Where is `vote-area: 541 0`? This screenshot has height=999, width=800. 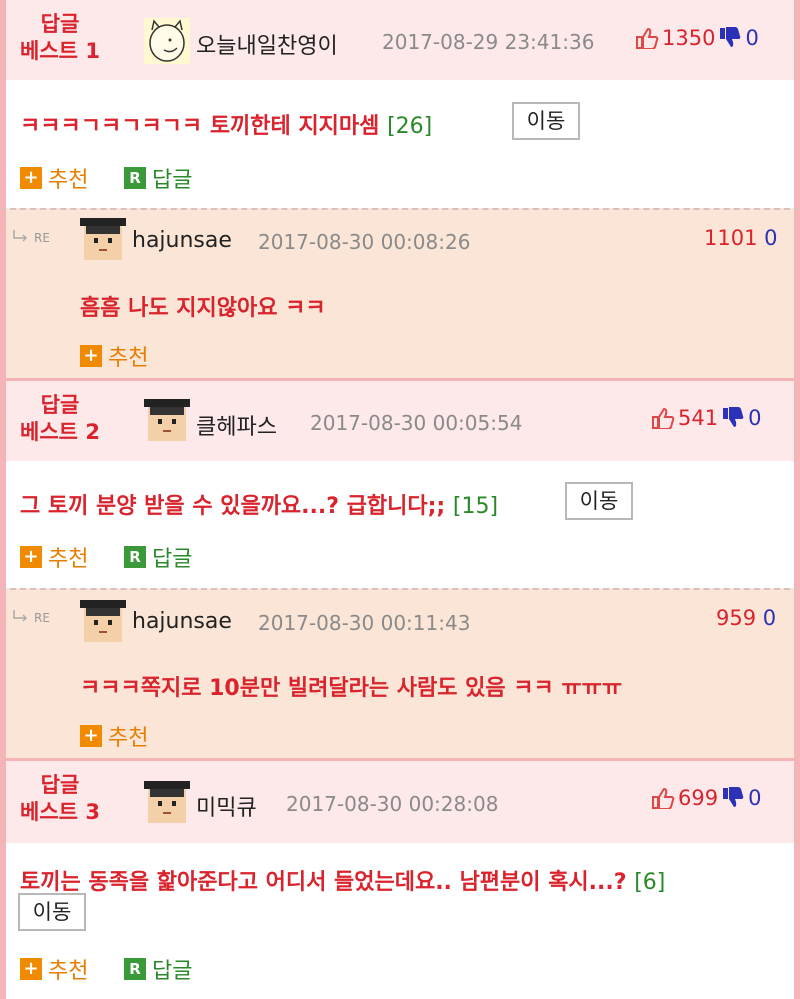 vote-area: 541 0 is located at coordinates (704, 418).